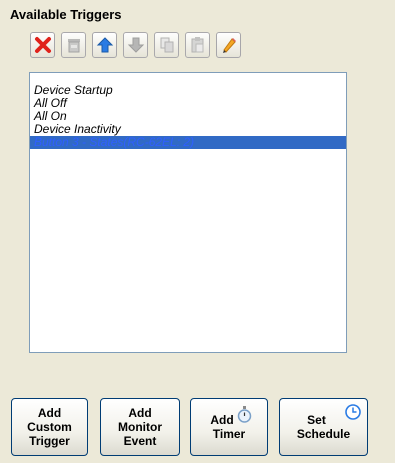 This screenshot has height=463, width=395. What do you see at coordinates (188, 90) in the screenshot?
I see `list-item: Device Startup` at bounding box center [188, 90].